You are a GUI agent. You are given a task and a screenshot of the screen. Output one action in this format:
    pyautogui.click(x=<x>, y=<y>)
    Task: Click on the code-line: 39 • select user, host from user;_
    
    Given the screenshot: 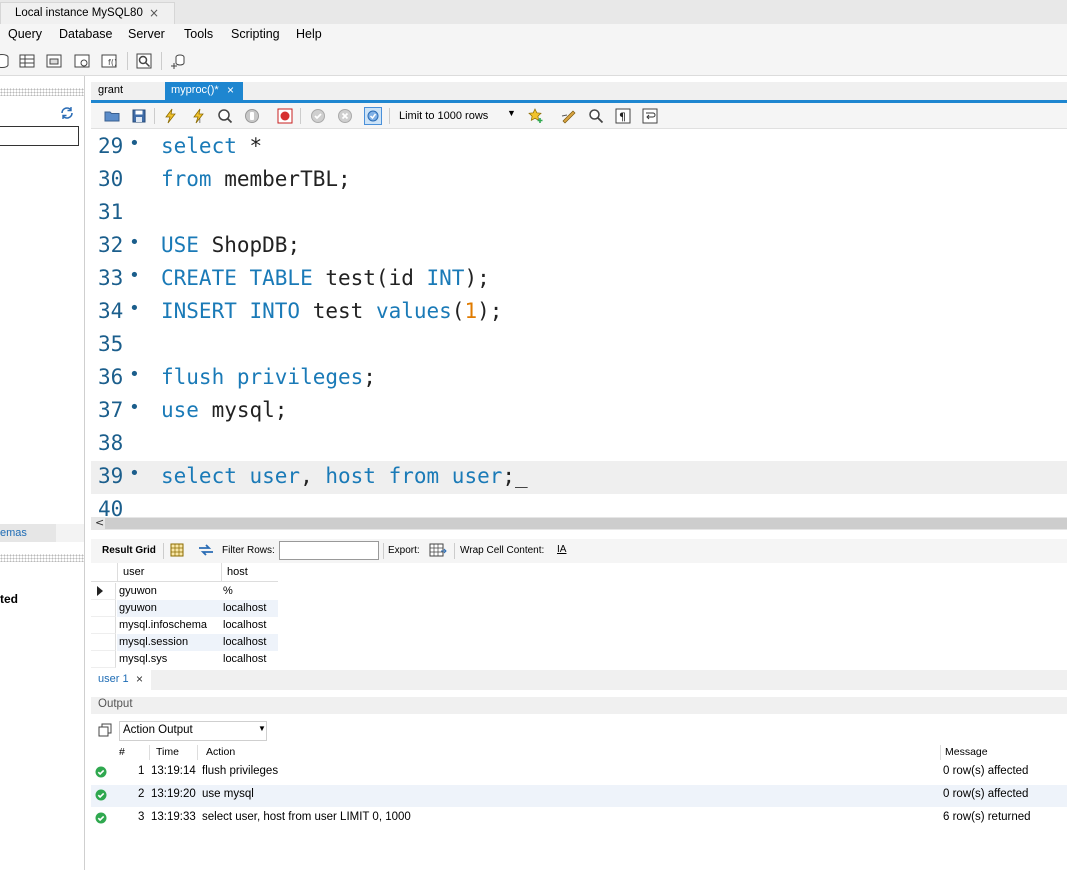 What is the action you would take?
    pyautogui.click(x=579, y=477)
    